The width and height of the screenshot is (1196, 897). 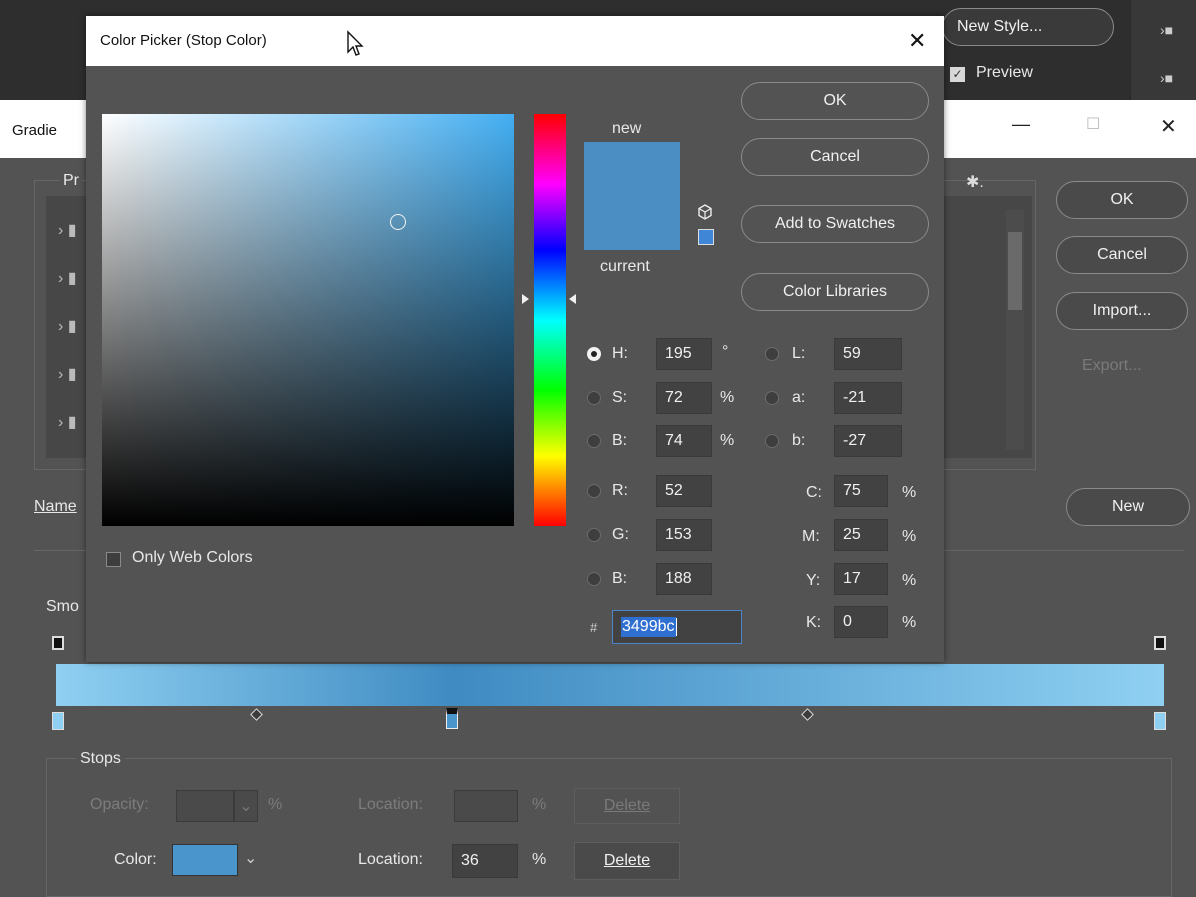 What do you see at coordinates (684, 579) in the screenshot?
I see `blue-input: 188` at bounding box center [684, 579].